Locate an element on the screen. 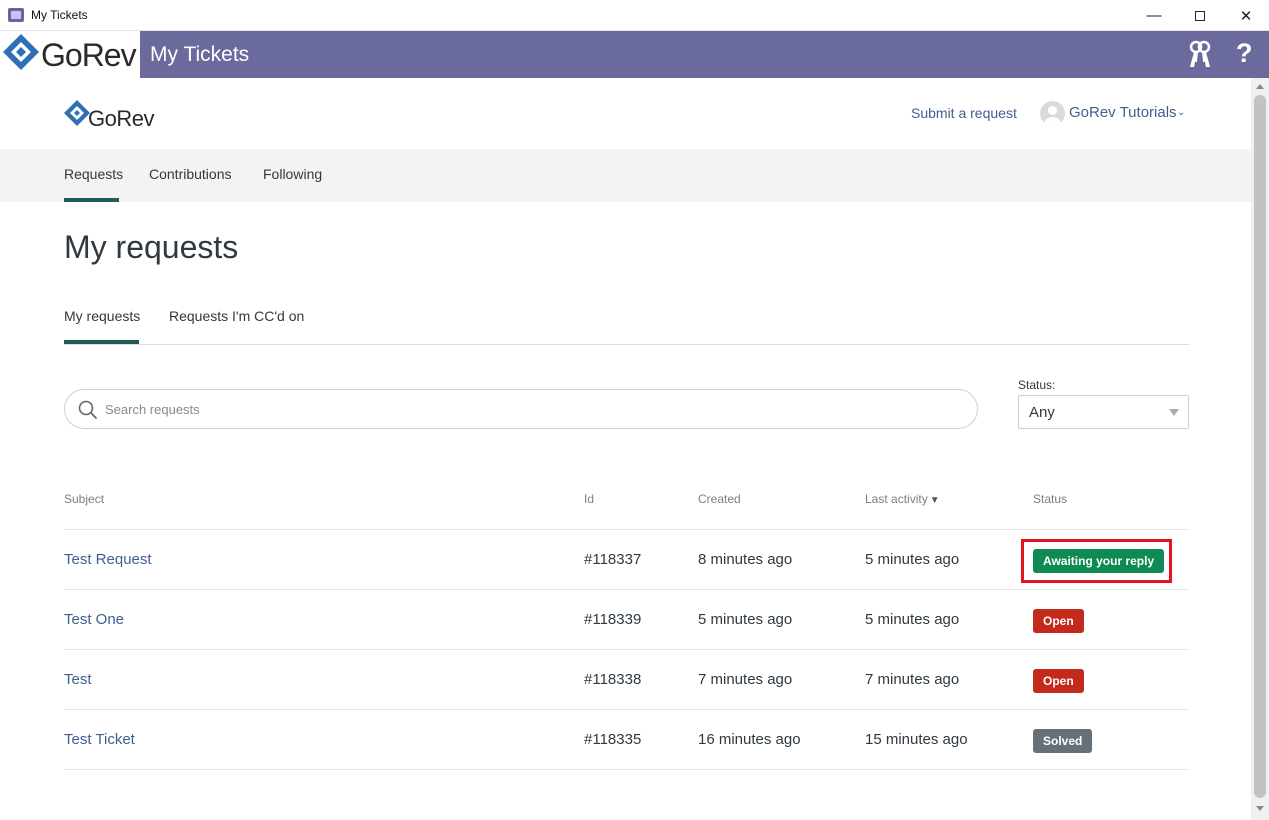 This screenshot has height=820, width=1269. page-title: My requests is located at coordinates (151, 247).